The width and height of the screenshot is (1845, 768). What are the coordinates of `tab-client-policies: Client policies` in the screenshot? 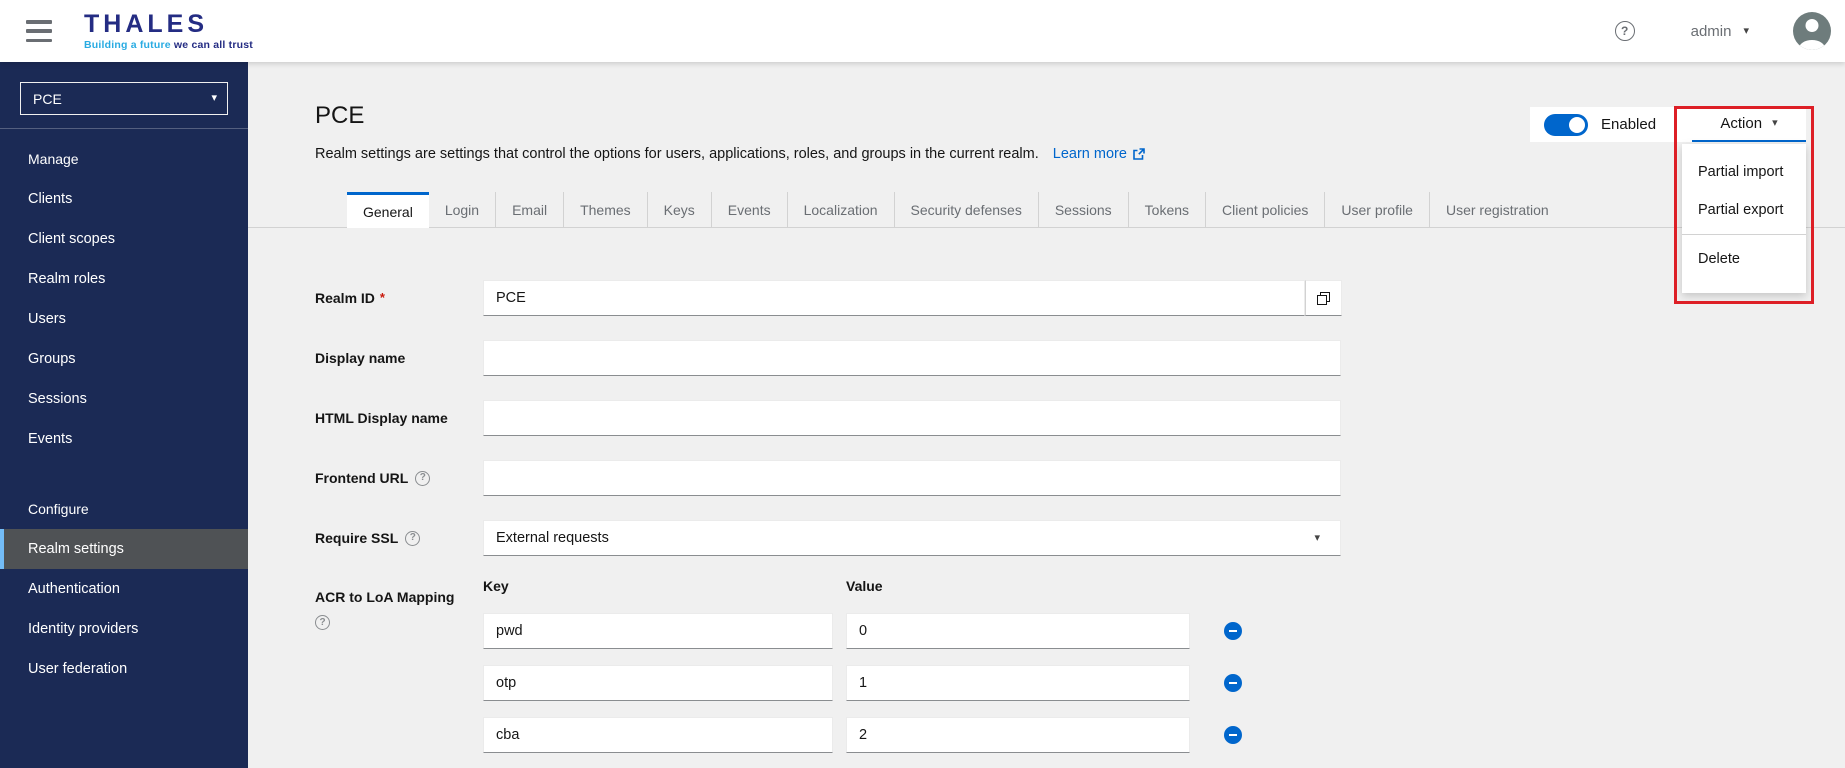 It's located at (1266, 210).